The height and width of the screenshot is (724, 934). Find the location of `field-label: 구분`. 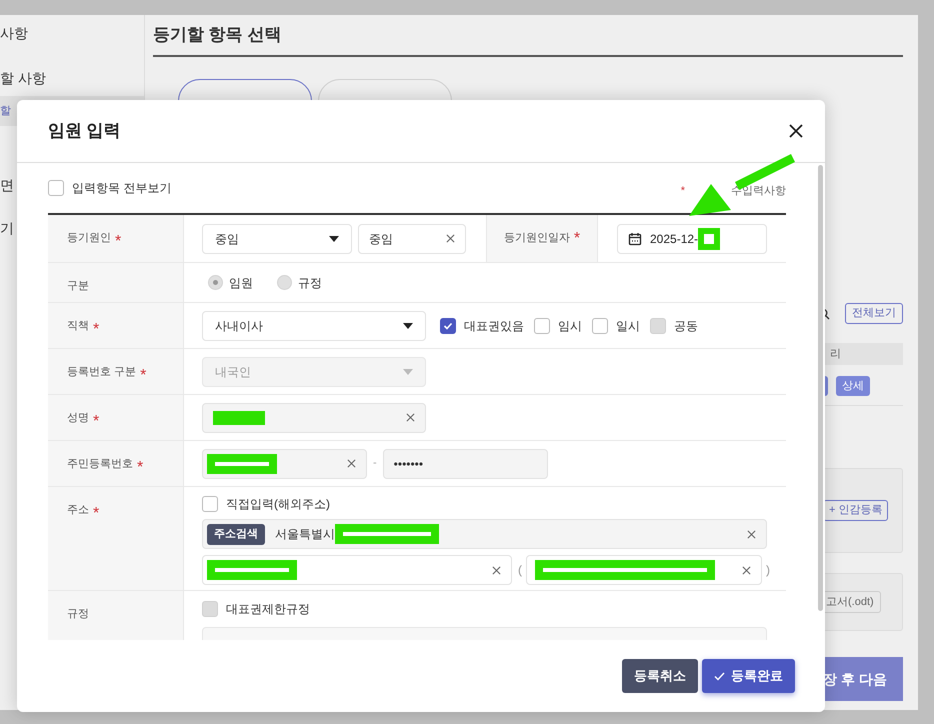

field-label: 구분 is located at coordinates (78, 286).